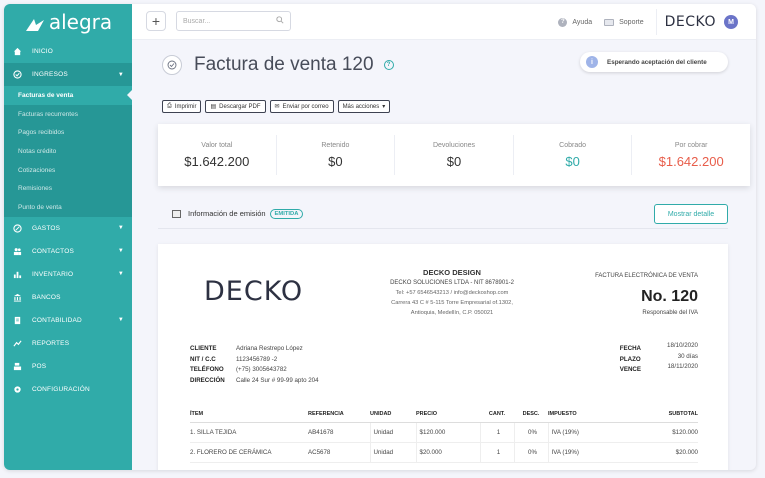 This screenshot has height=478, width=765. I want to click on total-label: Cobrado, so click(572, 145).